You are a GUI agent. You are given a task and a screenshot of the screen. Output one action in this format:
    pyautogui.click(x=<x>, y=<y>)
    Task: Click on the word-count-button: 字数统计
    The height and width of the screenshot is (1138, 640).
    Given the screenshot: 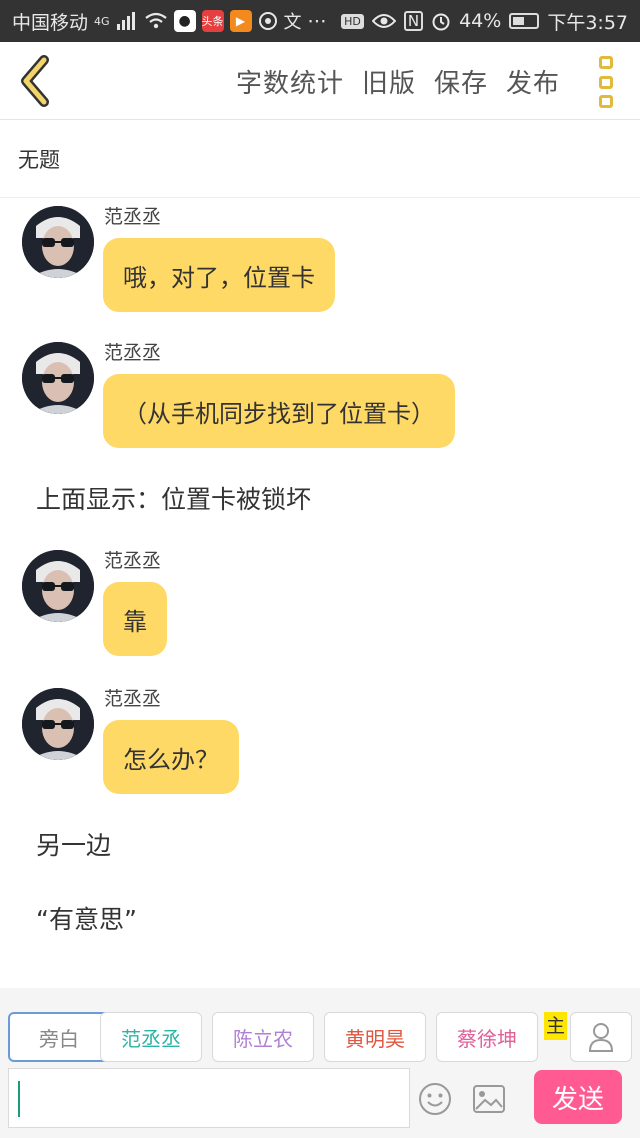 What is the action you would take?
    pyautogui.click(x=290, y=81)
    